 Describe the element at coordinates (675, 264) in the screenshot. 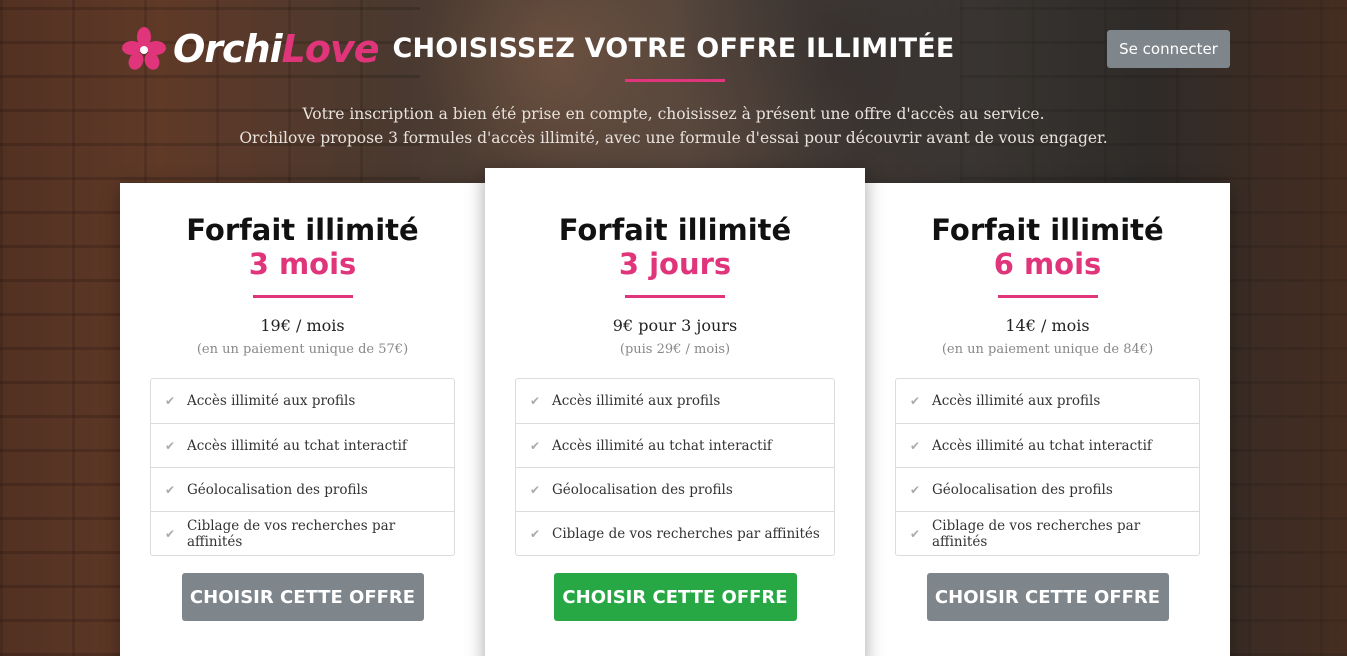

I see `plan-duration: 3 jours` at that location.